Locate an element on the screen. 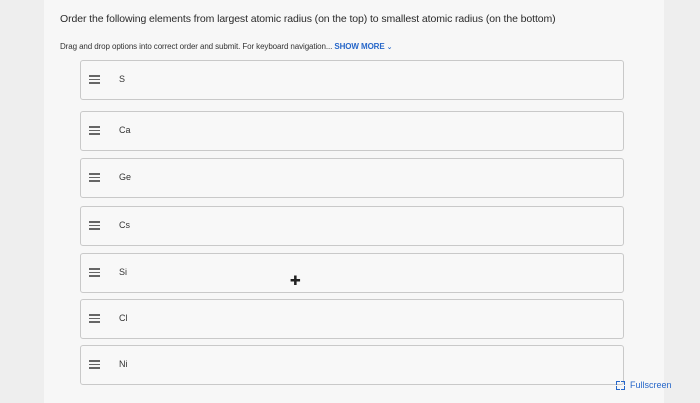 This screenshot has height=403, width=700. item-label: Ca is located at coordinates (125, 130).